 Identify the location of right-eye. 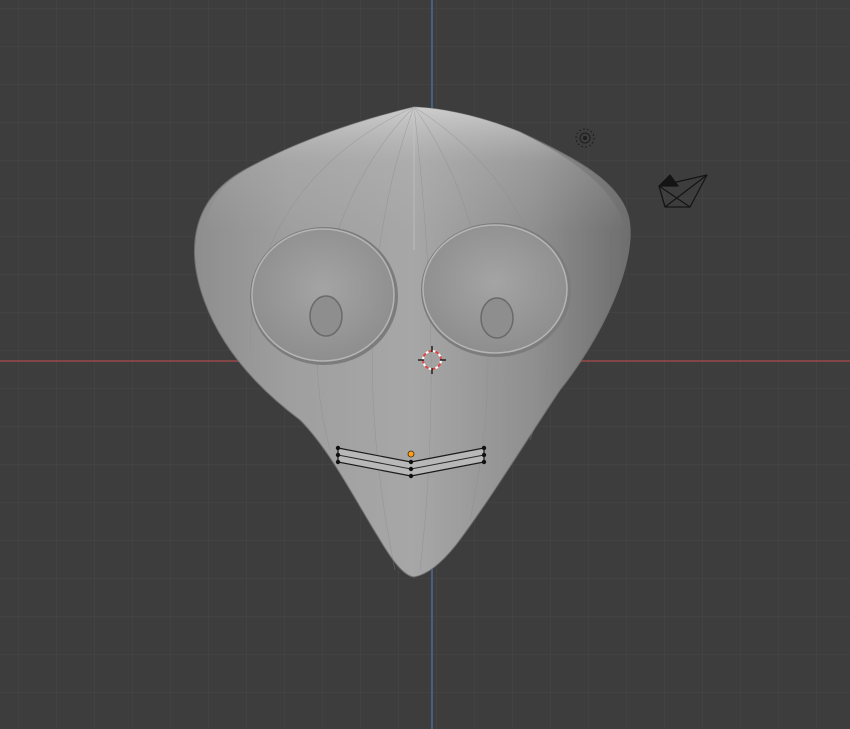
(496, 290).